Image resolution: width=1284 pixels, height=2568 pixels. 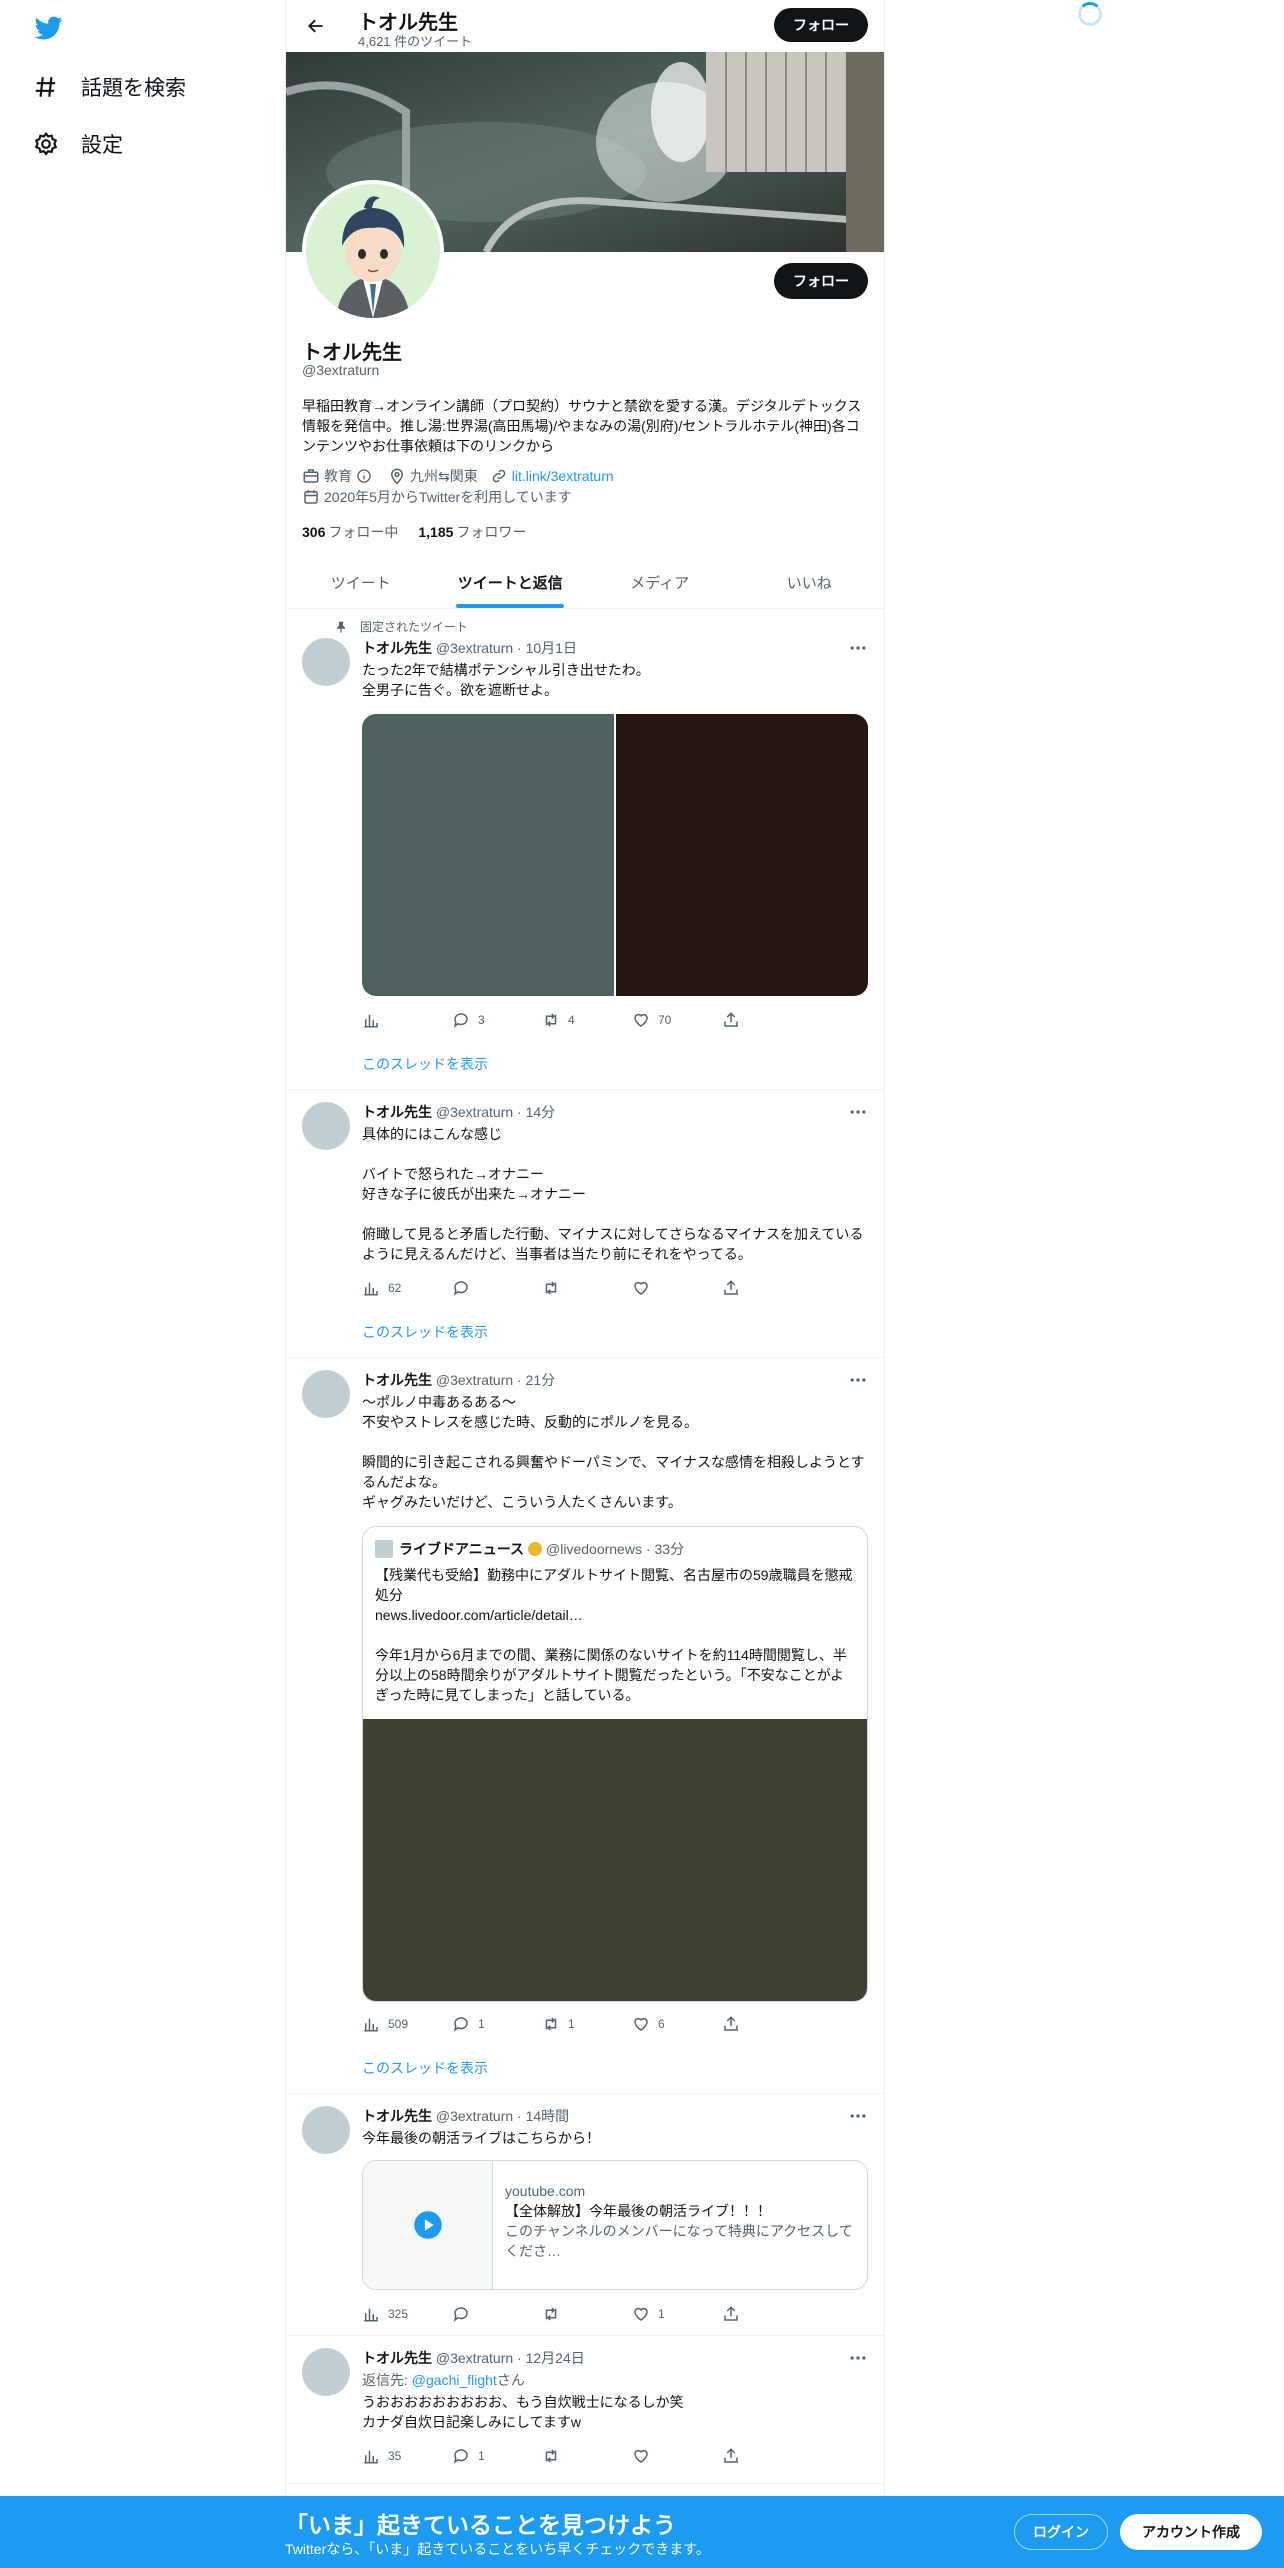 I want to click on views-button, so click(x=407, y=1020).